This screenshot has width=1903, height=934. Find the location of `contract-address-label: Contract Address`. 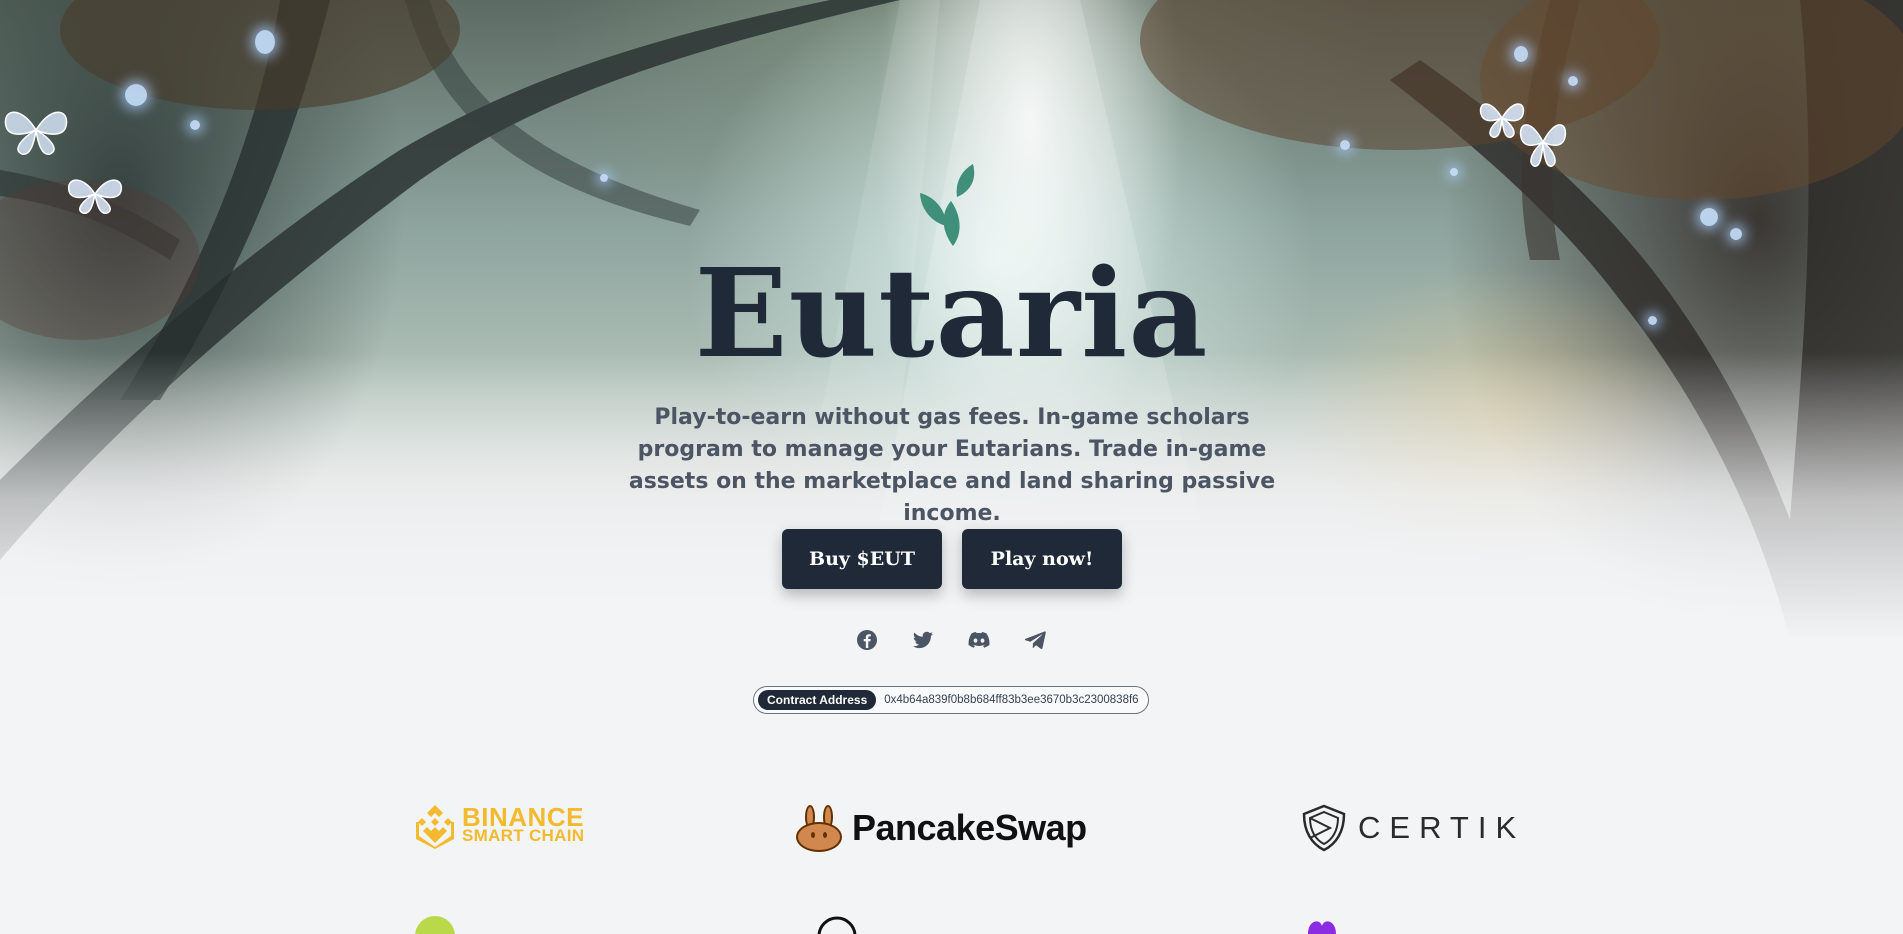

contract-address-label: Contract Address is located at coordinates (817, 700).